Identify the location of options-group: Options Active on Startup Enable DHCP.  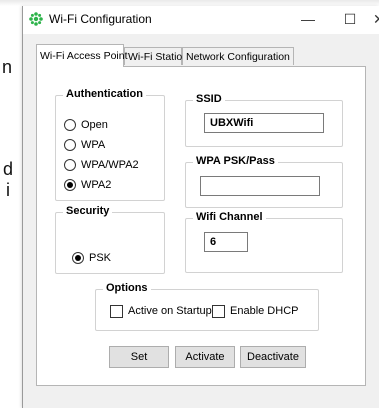
(207, 306).